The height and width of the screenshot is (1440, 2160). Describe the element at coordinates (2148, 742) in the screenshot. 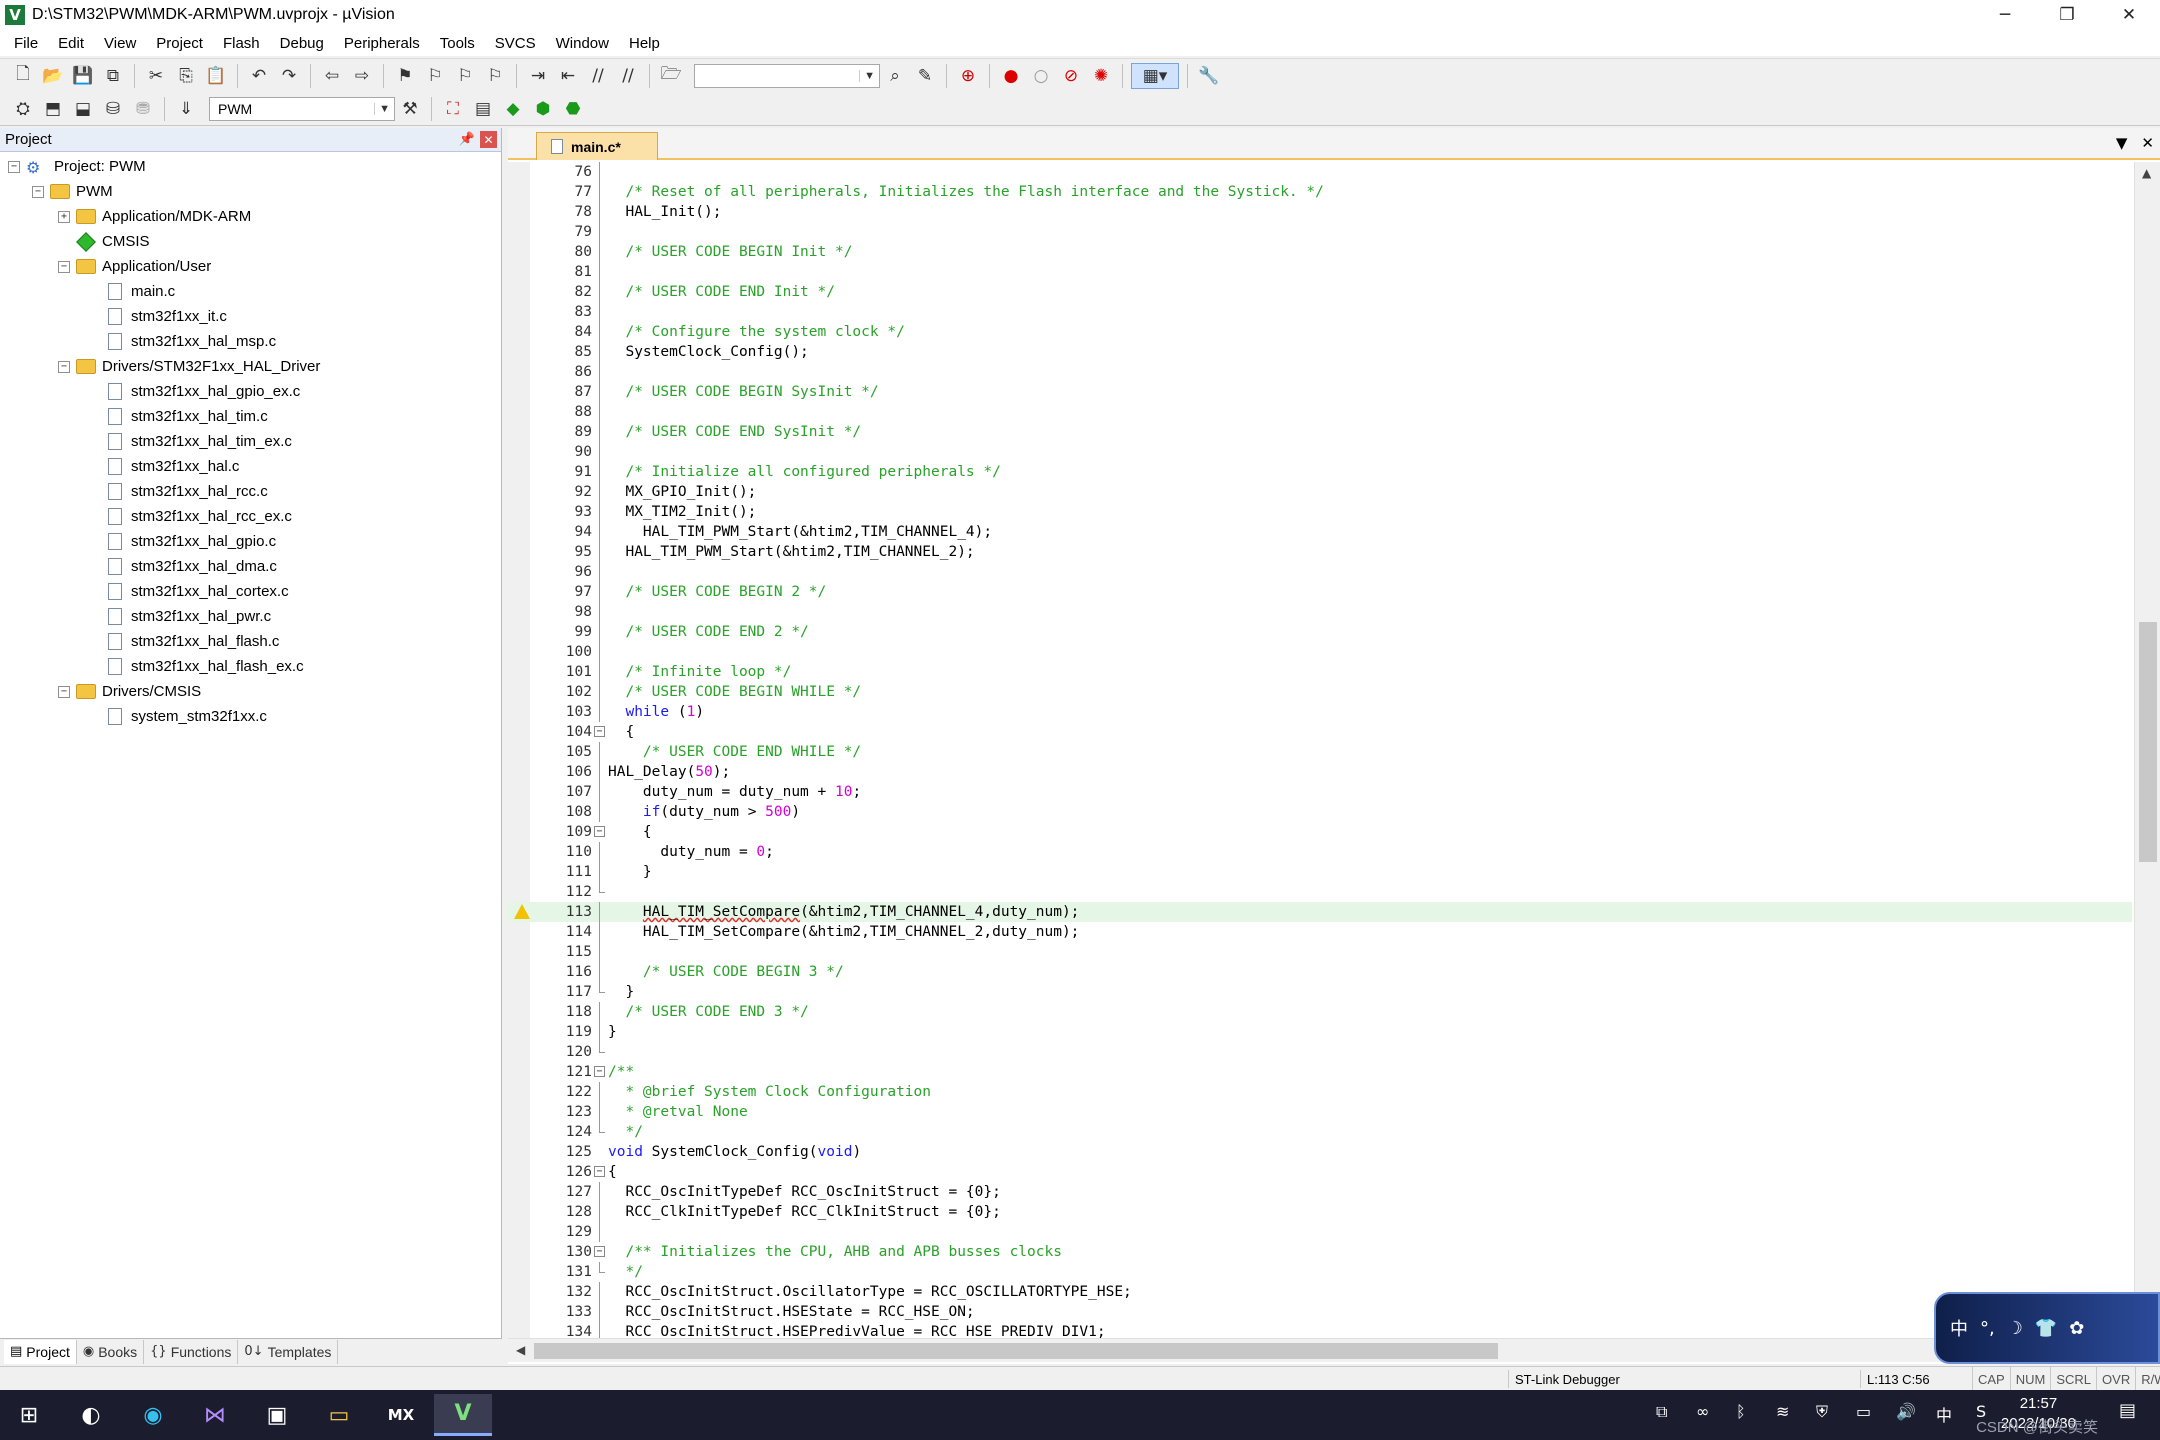

I see `vertical-scroll-thumb` at that location.